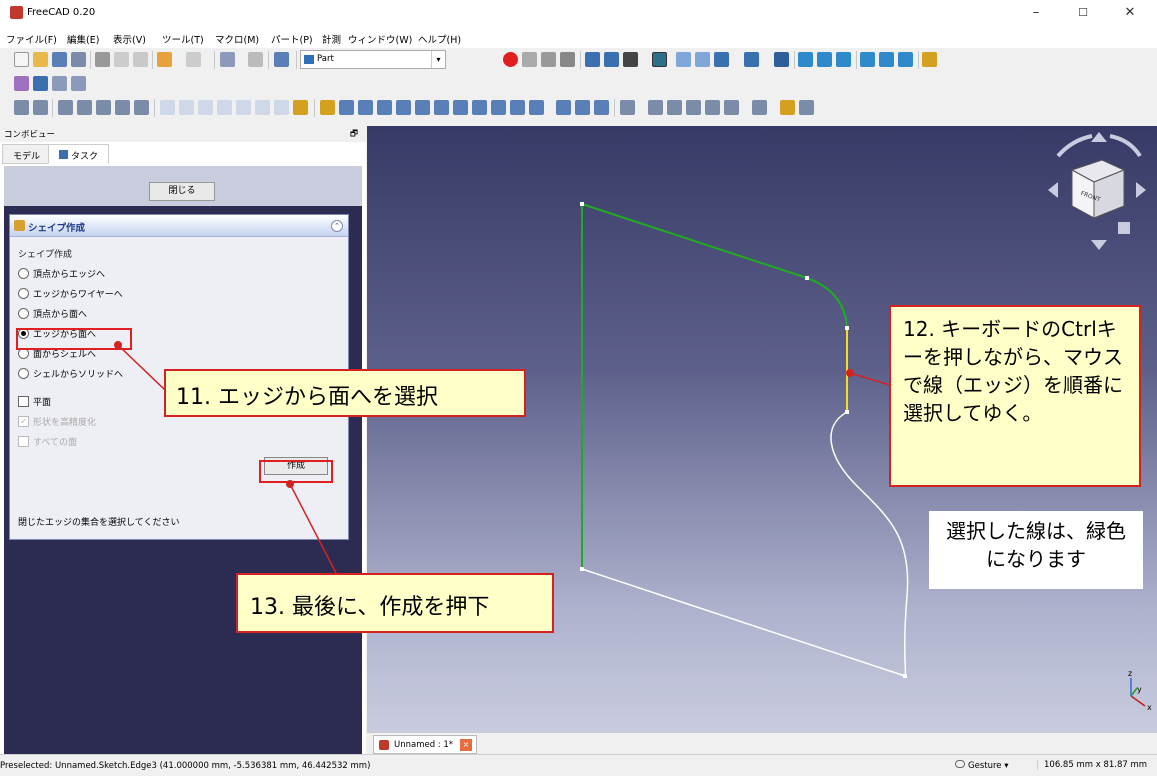 The width and height of the screenshot is (1157, 776). Describe the element at coordinates (1036, 550) in the screenshot. I see `selected-line-note: 選択した線は、緑色になります` at that location.